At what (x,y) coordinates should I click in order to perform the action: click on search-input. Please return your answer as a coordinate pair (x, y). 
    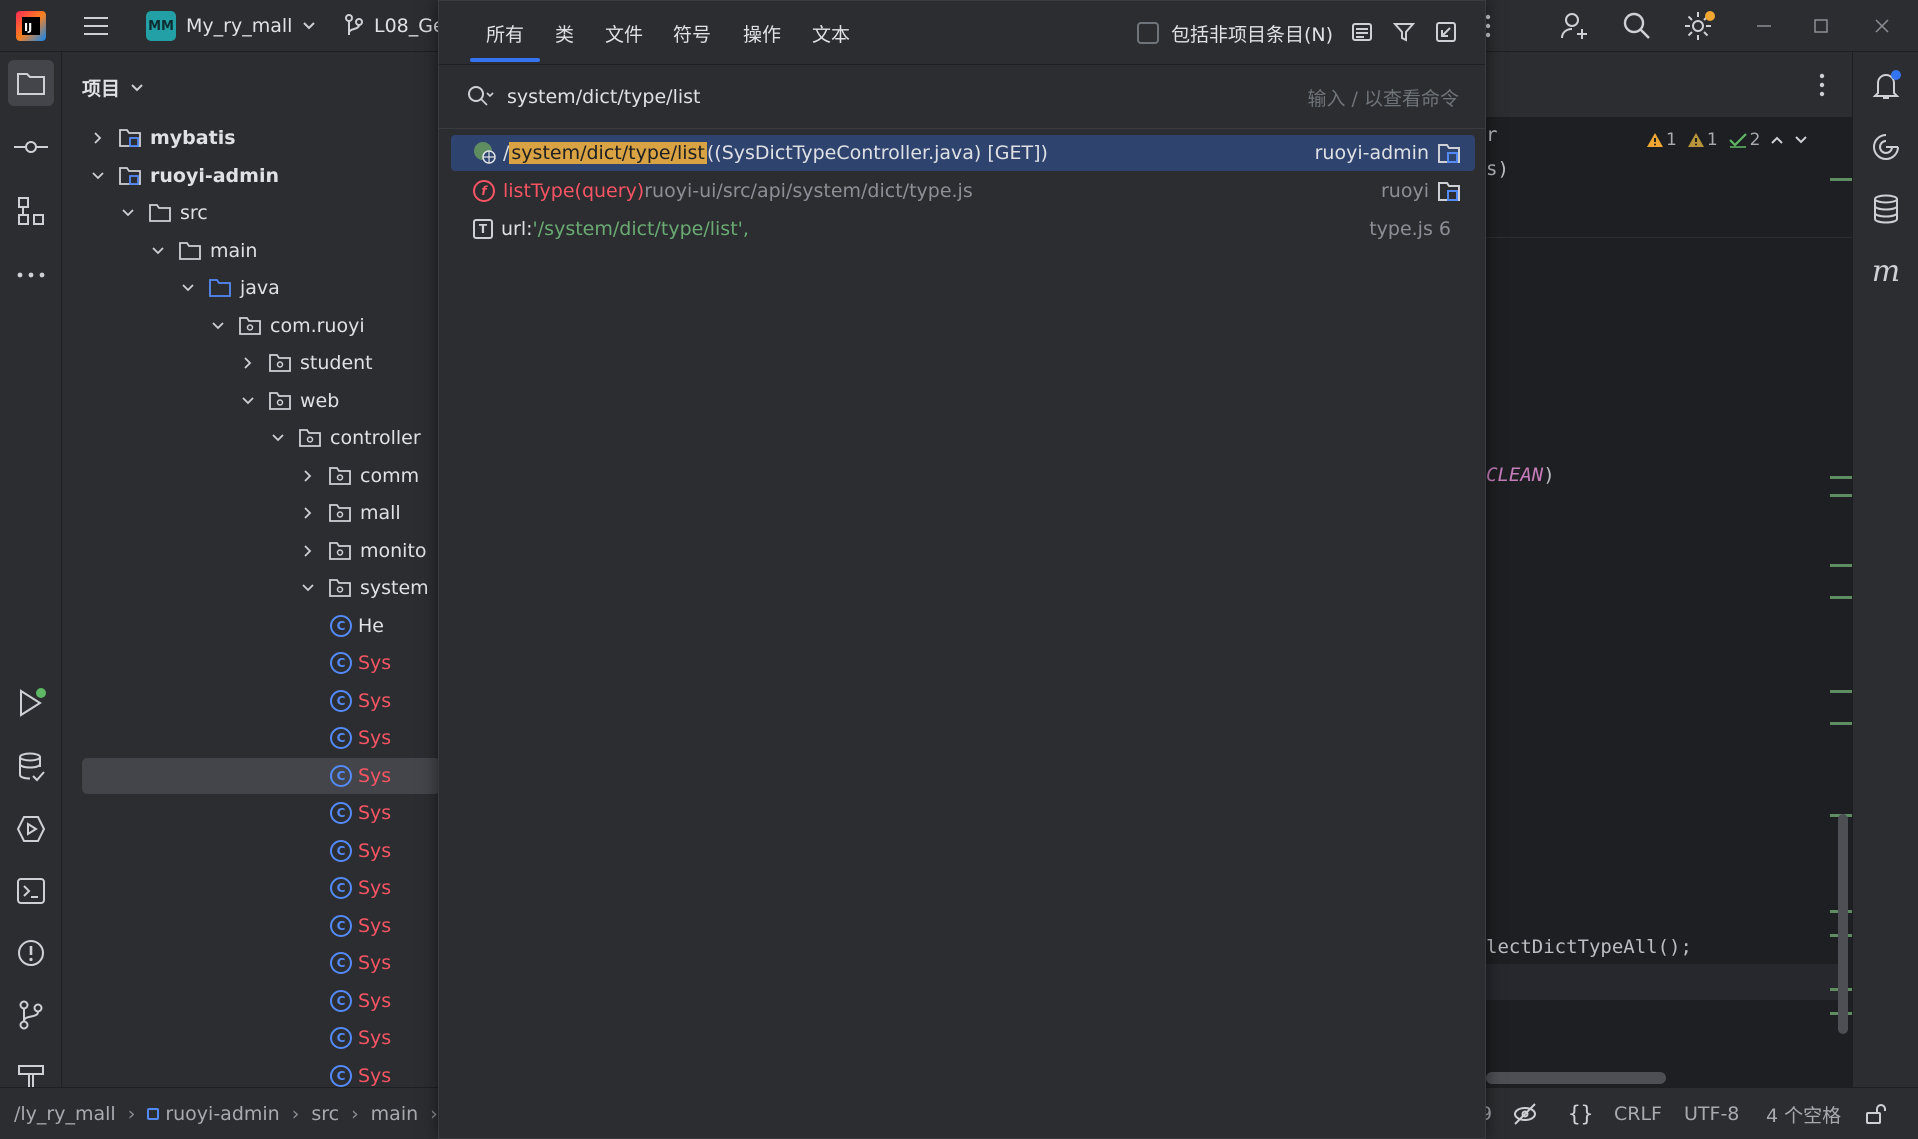
    Looking at the image, I should click on (857, 97).